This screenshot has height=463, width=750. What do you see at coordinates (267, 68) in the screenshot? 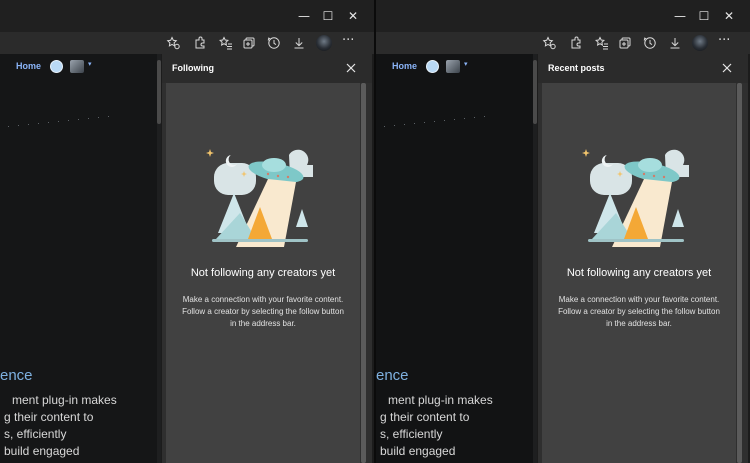
I see `panel-header: Following` at bounding box center [267, 68].